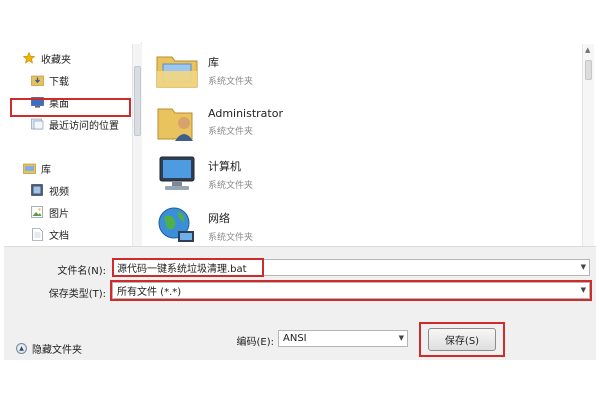 The height and width of the screenshot is (400, 600). What do you see at coordinates (37, 212) in the screenshot?
I see `picture-icon` at bounding box center [37, 212].